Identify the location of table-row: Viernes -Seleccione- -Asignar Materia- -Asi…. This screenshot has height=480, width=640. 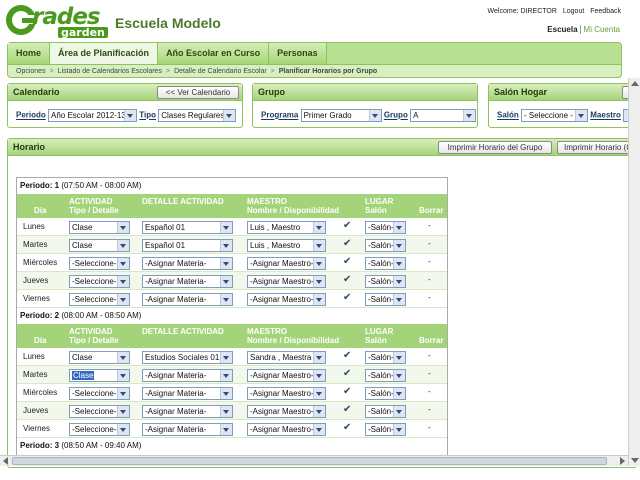
(232, 299).